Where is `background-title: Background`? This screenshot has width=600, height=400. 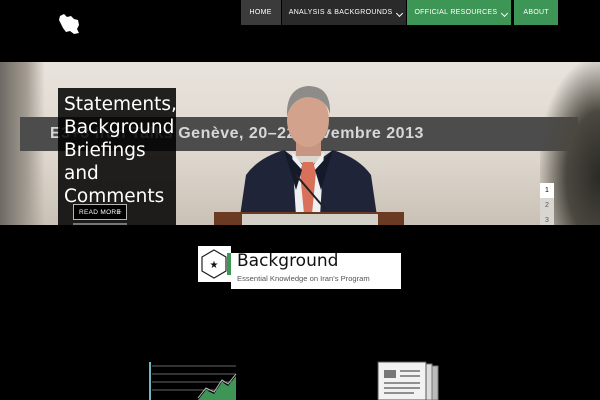 background-title: Background is located at coordinates (288, 261).